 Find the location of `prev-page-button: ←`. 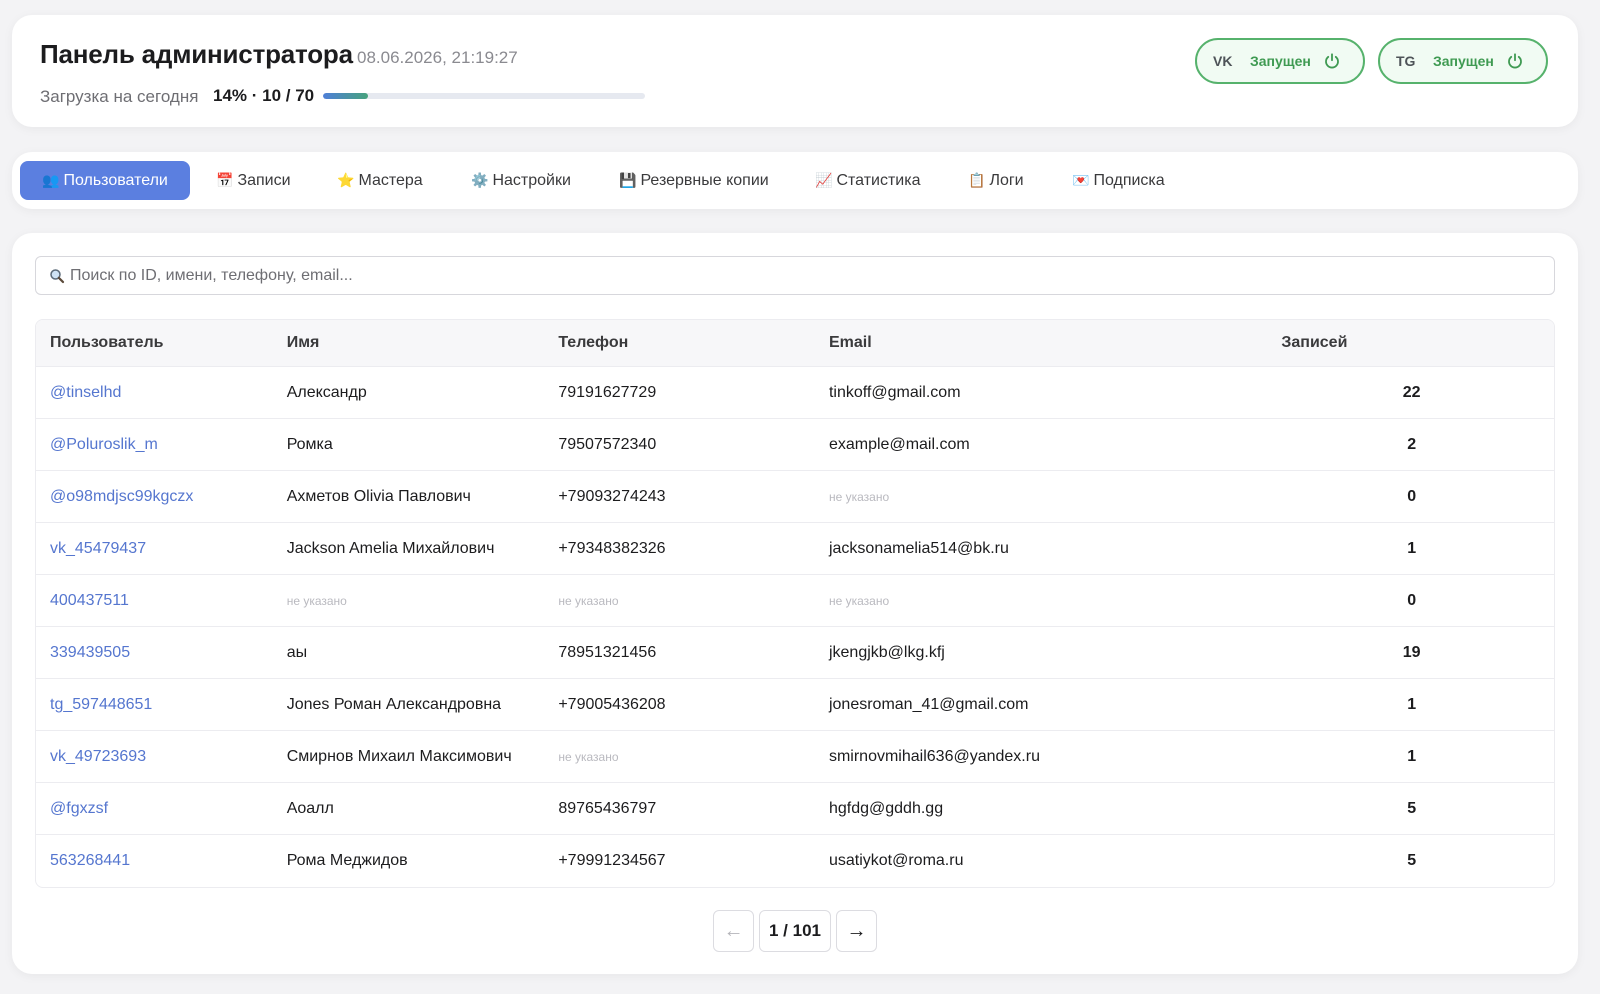

prev-page-button: ← is located at coordinates (733, 931).